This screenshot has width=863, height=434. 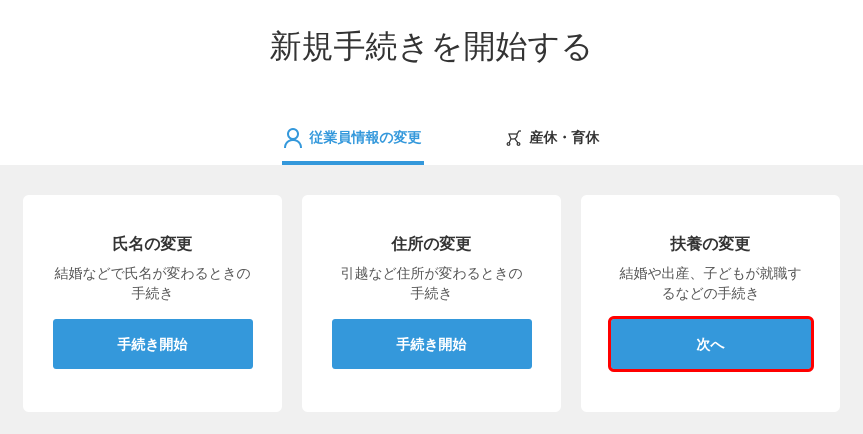 What do you see at coordinates (152, 244) in the screenshot?
I see `card-title: 氏名の変更` at bounding box center [152, 244].